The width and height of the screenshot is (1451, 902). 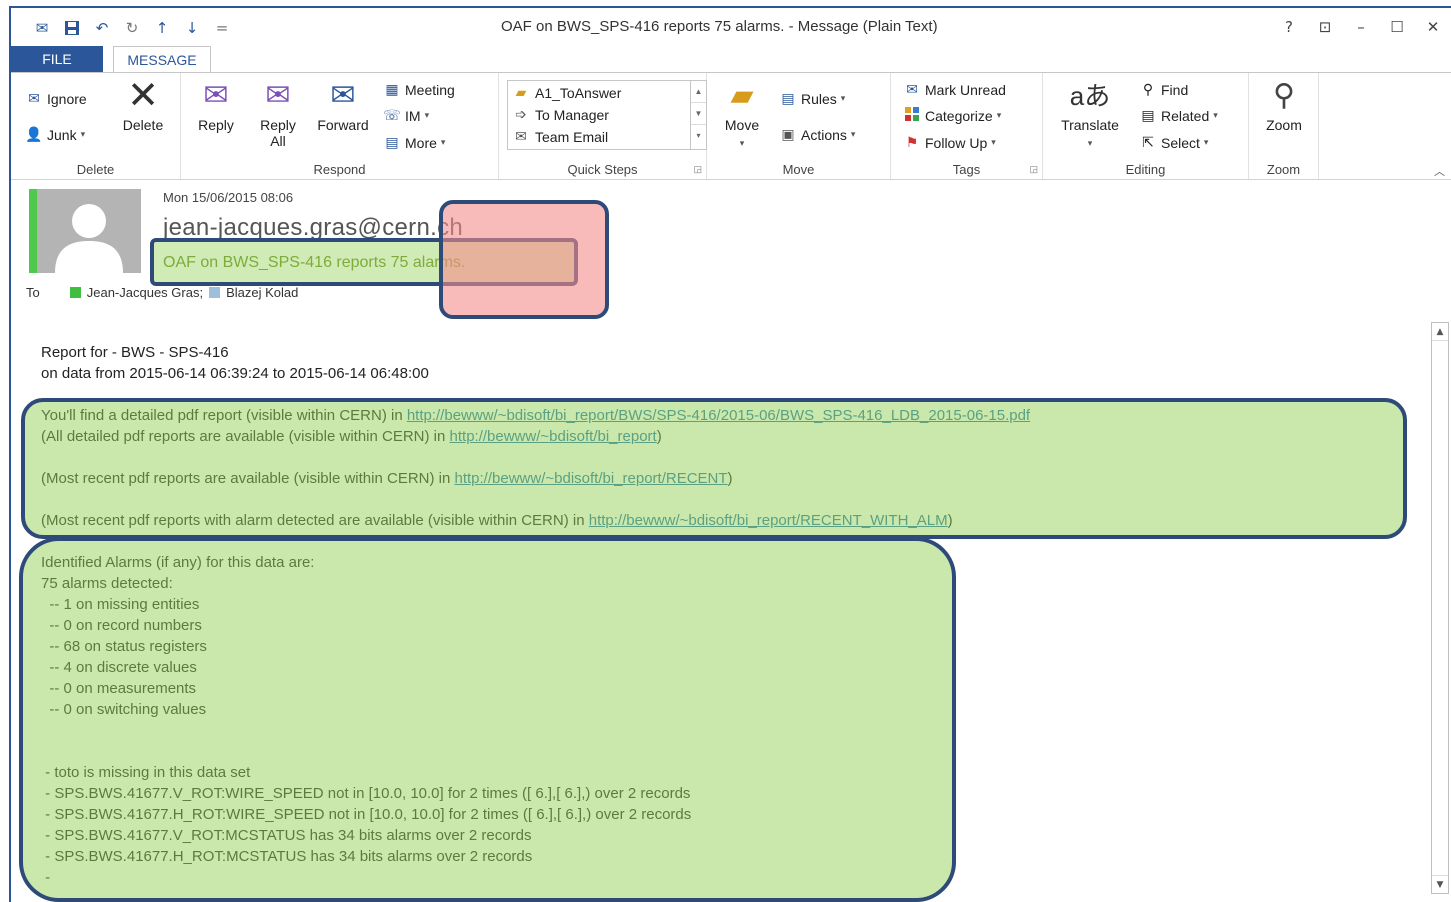 I want to click on reply-all-button: ✉ Reply All, so click(x=278, y=114).